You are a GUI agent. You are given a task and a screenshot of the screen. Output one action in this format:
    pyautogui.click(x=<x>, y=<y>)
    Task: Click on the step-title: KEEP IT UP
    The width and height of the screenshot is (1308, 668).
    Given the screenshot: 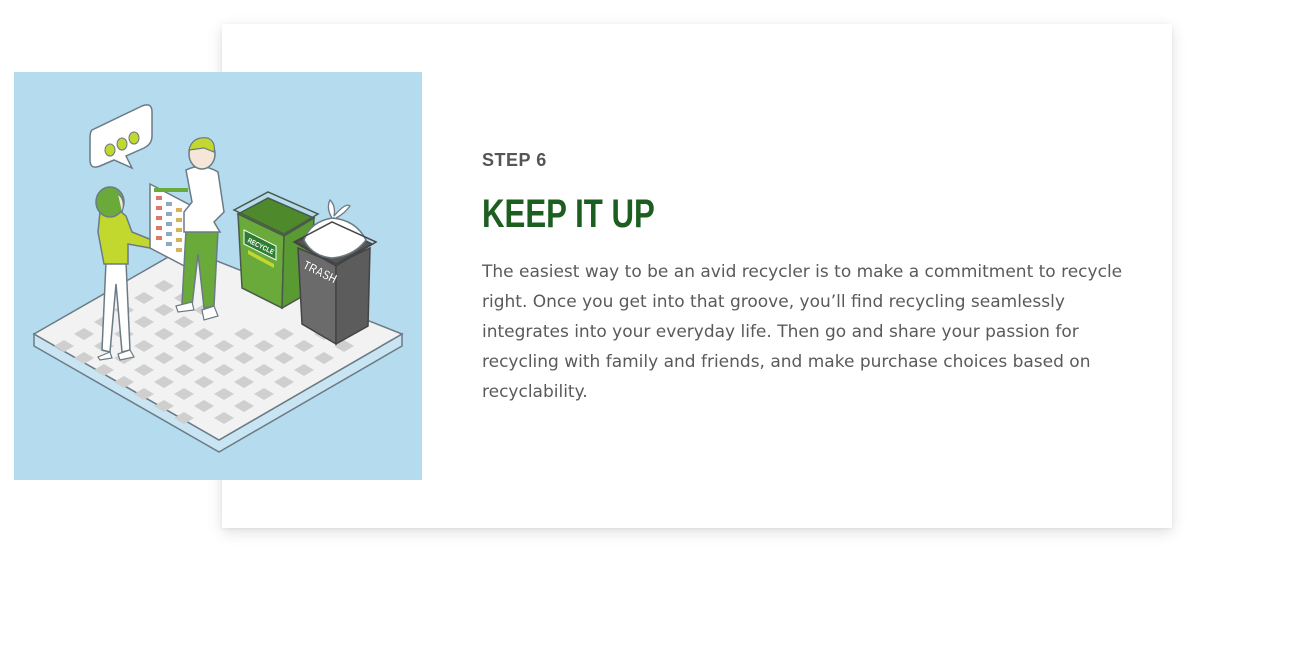 What is the action you would take?
    pyautogui.click(x=568, y=214)
    